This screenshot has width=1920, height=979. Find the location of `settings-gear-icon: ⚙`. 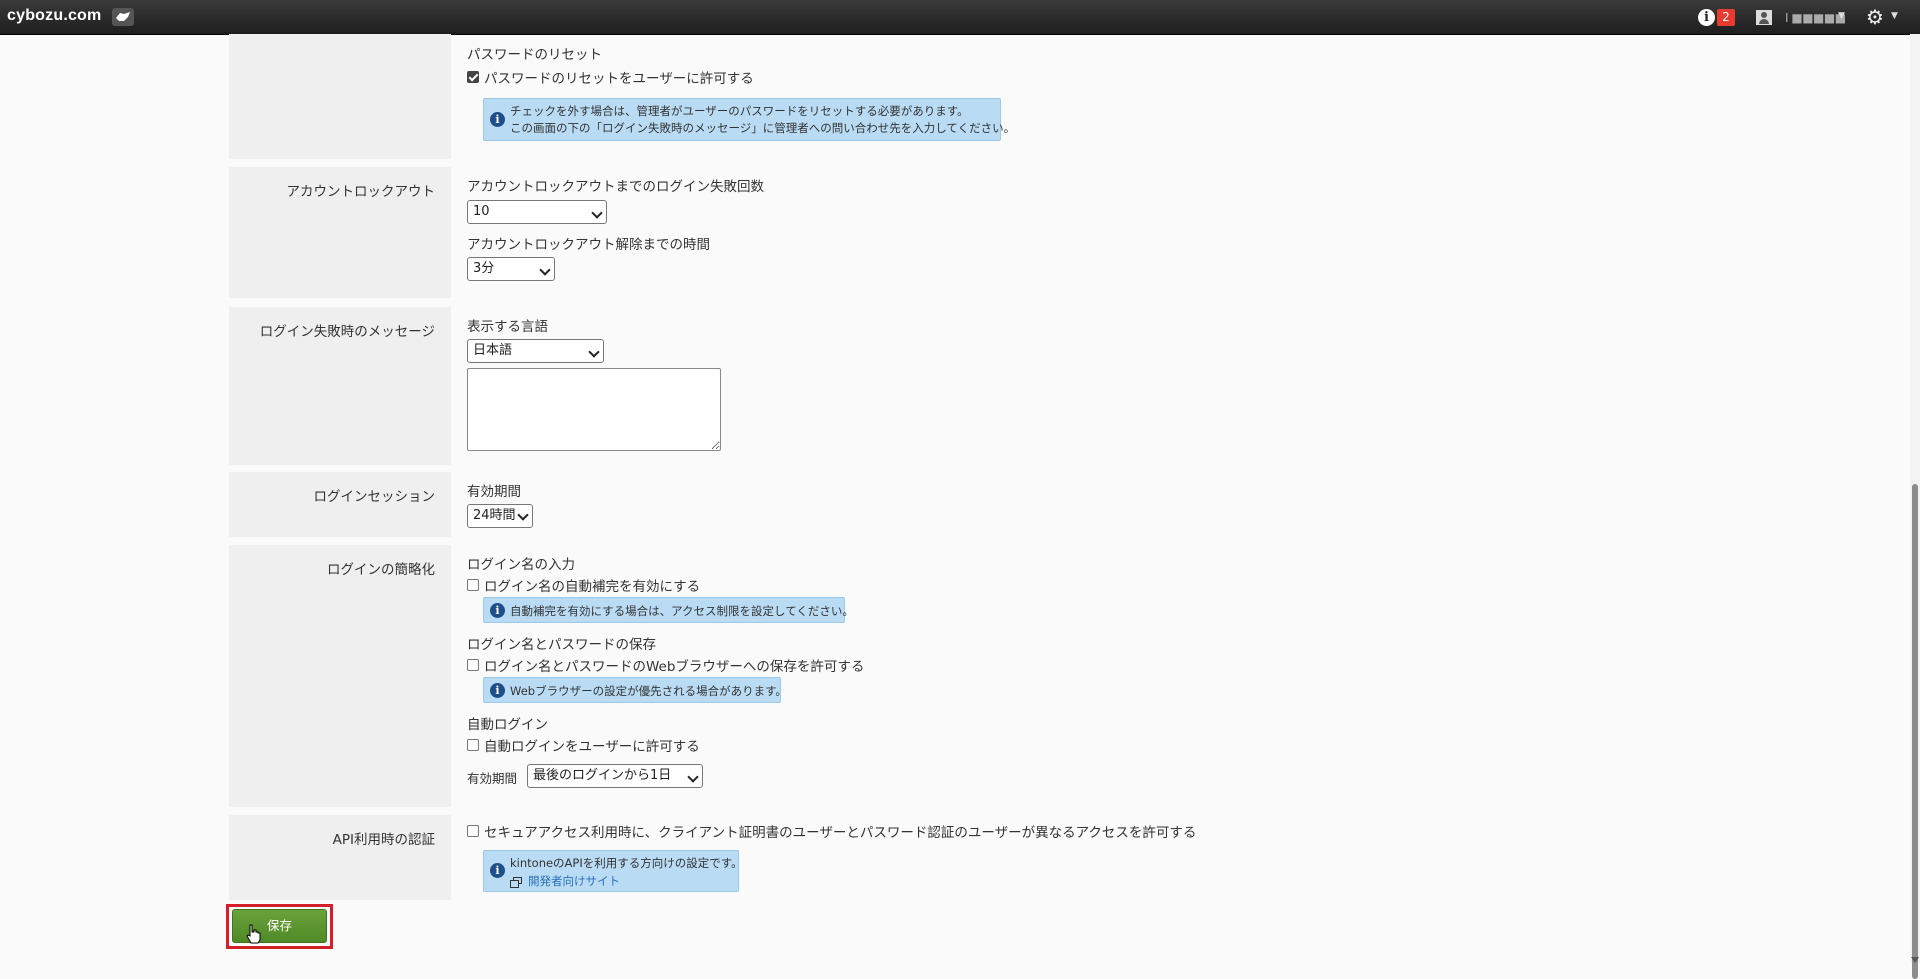

settings-gear-icon: ⚙ is located at coordinates (1875, 17).